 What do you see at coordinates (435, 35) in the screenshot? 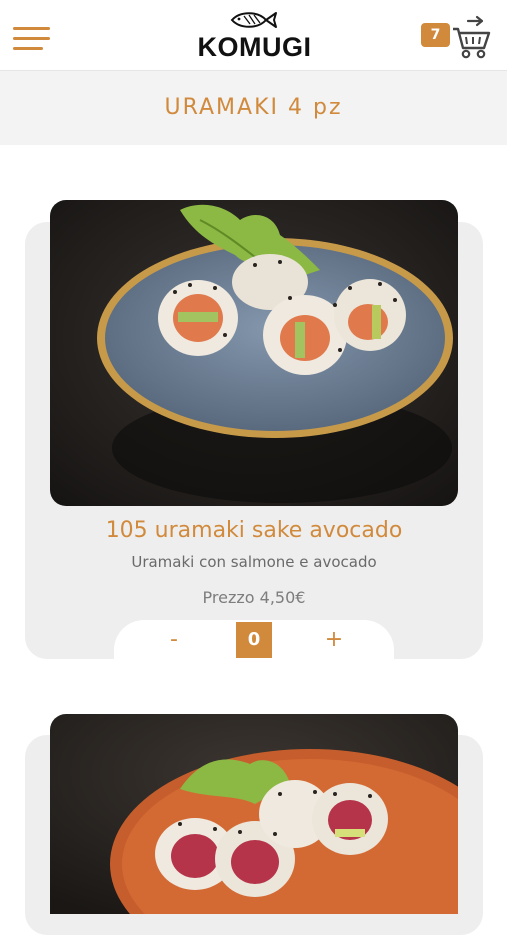
I see `cart-count-badge: 7` at bounding box center [435, 35].